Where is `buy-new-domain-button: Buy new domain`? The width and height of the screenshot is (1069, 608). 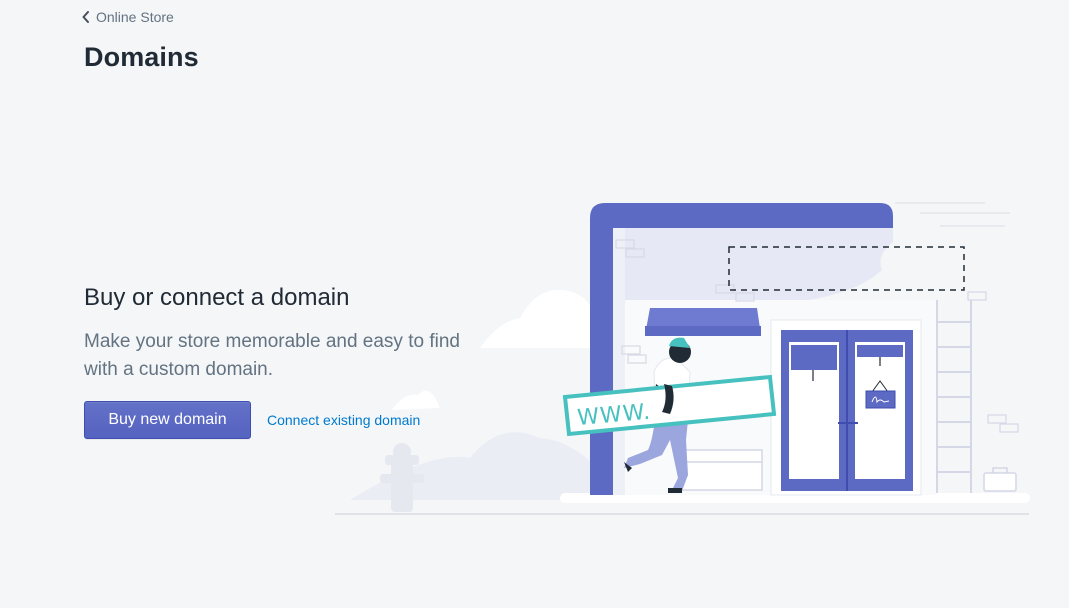 buy-new-domain-button: Buy new domain is located at coordinates (167, 420).